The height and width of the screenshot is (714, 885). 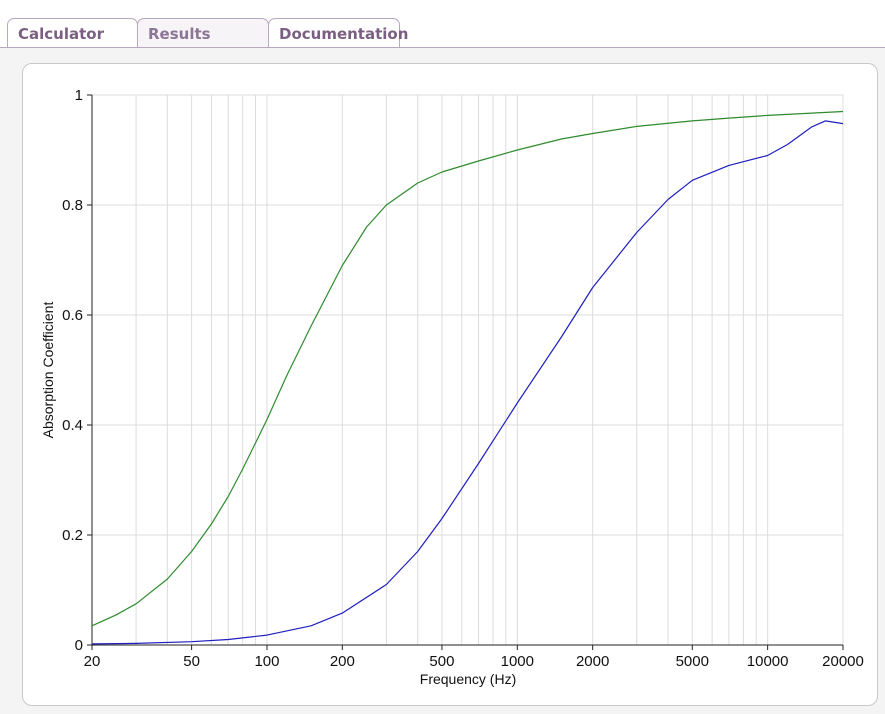 I want to click on x-axis-label: Frequency (Hz), so click(x=468, y=679).